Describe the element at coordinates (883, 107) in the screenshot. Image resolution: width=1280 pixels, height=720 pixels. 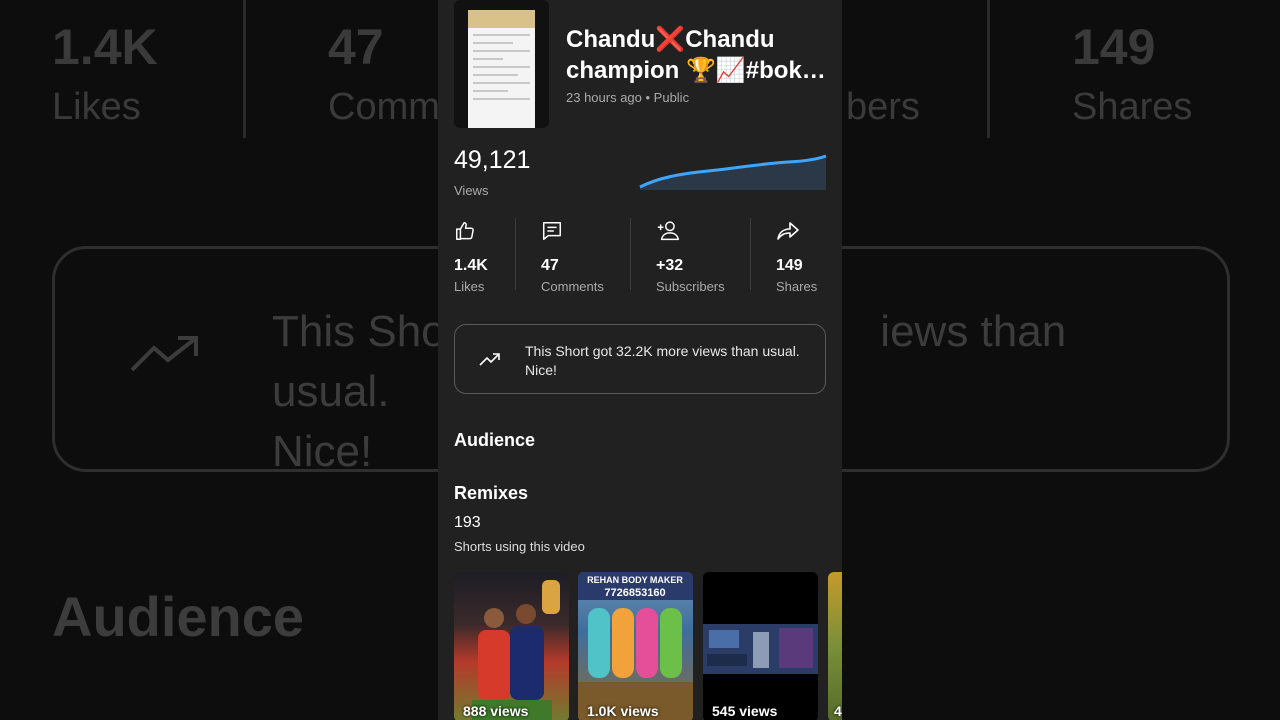
I see `bg-stat-subscribers: bers` at that location.